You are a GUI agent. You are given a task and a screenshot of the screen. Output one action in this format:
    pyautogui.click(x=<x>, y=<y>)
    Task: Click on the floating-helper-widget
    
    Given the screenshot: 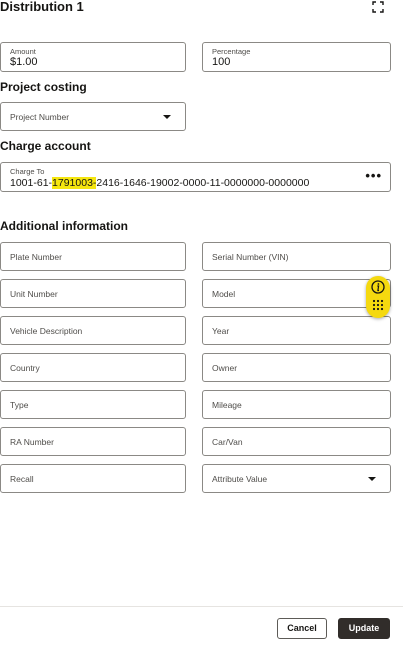 What is the action you would take?
    pyautogui.click(x=378, y=297)
    